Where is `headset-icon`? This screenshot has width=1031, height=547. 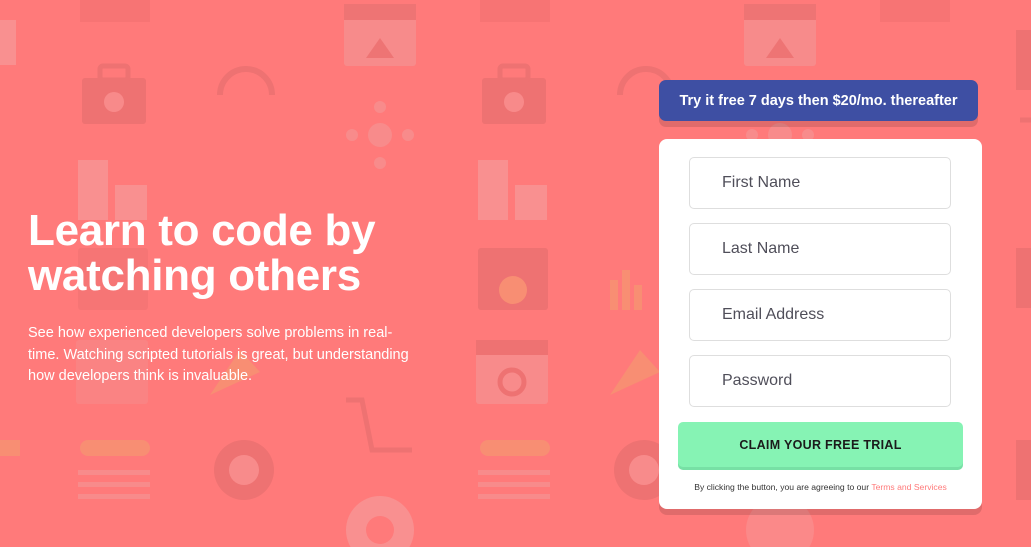 headset-icon is located at coordinates (446, 81).